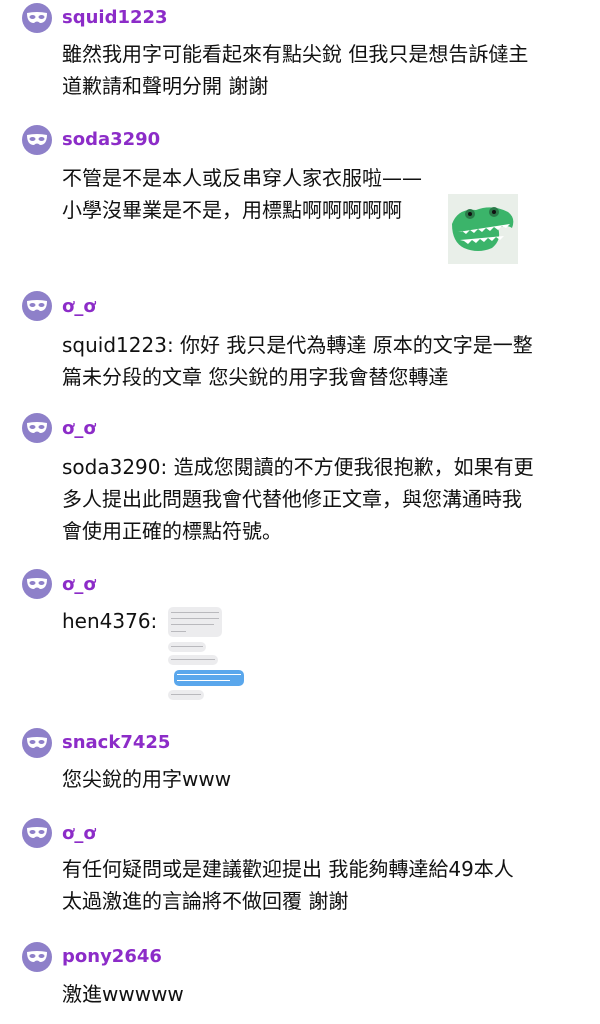  I want to click on comment-line: 不管是不是本人或反串穿人家衣服啦——, so click(242, 178).